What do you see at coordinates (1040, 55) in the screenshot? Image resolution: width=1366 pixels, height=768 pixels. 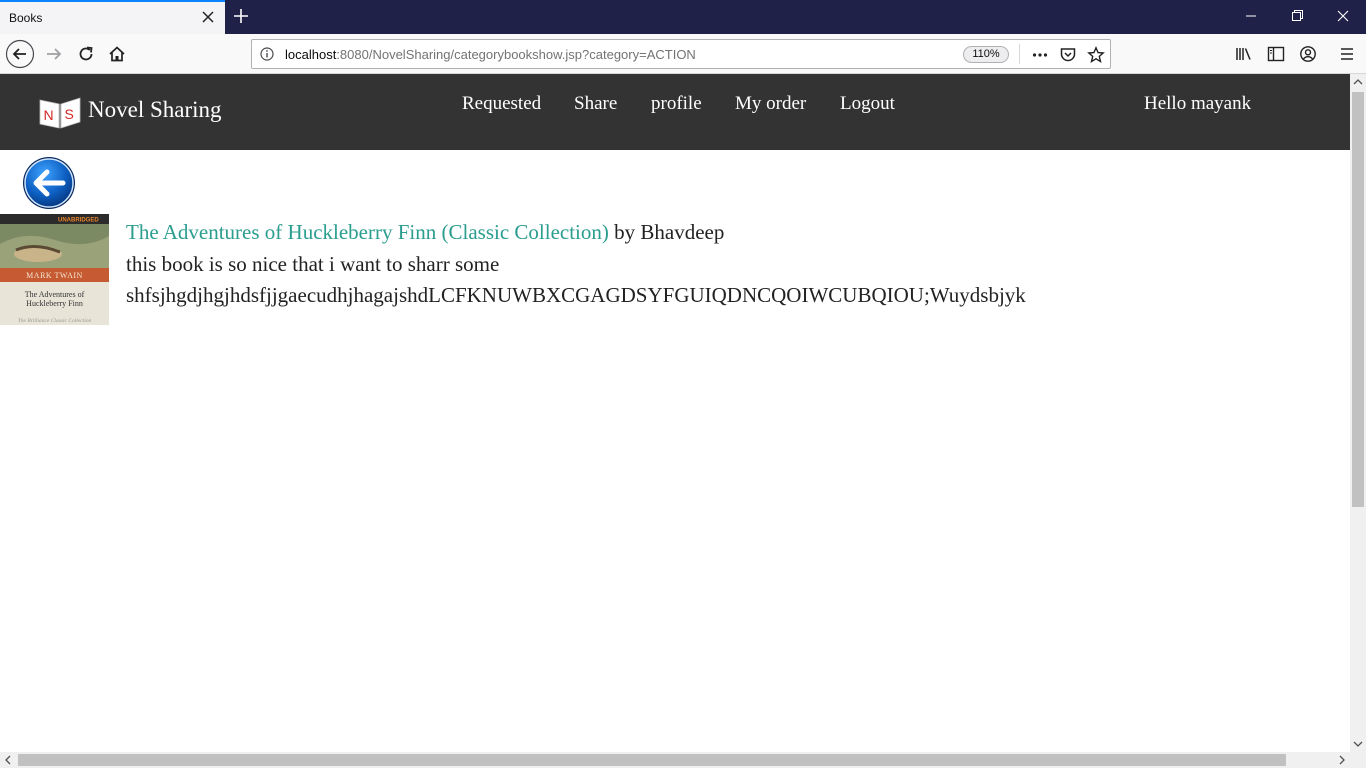 I see `page-actions-icon` at bounding box center [1040, 55].